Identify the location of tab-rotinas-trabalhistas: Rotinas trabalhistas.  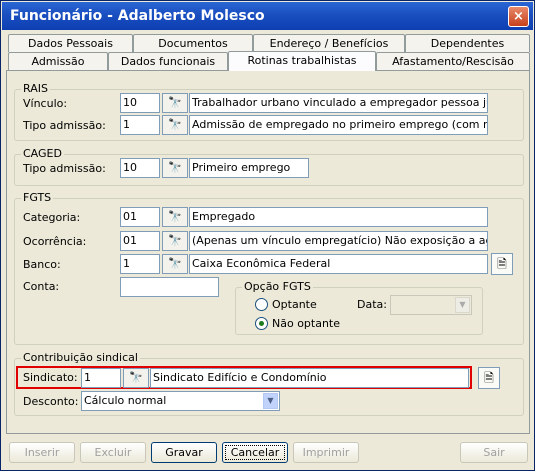
(302, 61).